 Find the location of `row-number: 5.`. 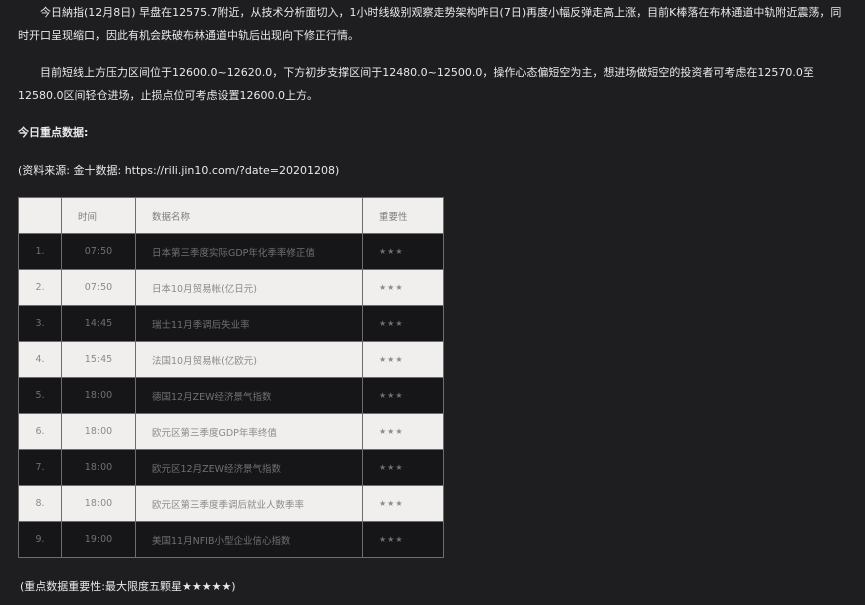

row-number: 5. is located at coordinates (40, 395).